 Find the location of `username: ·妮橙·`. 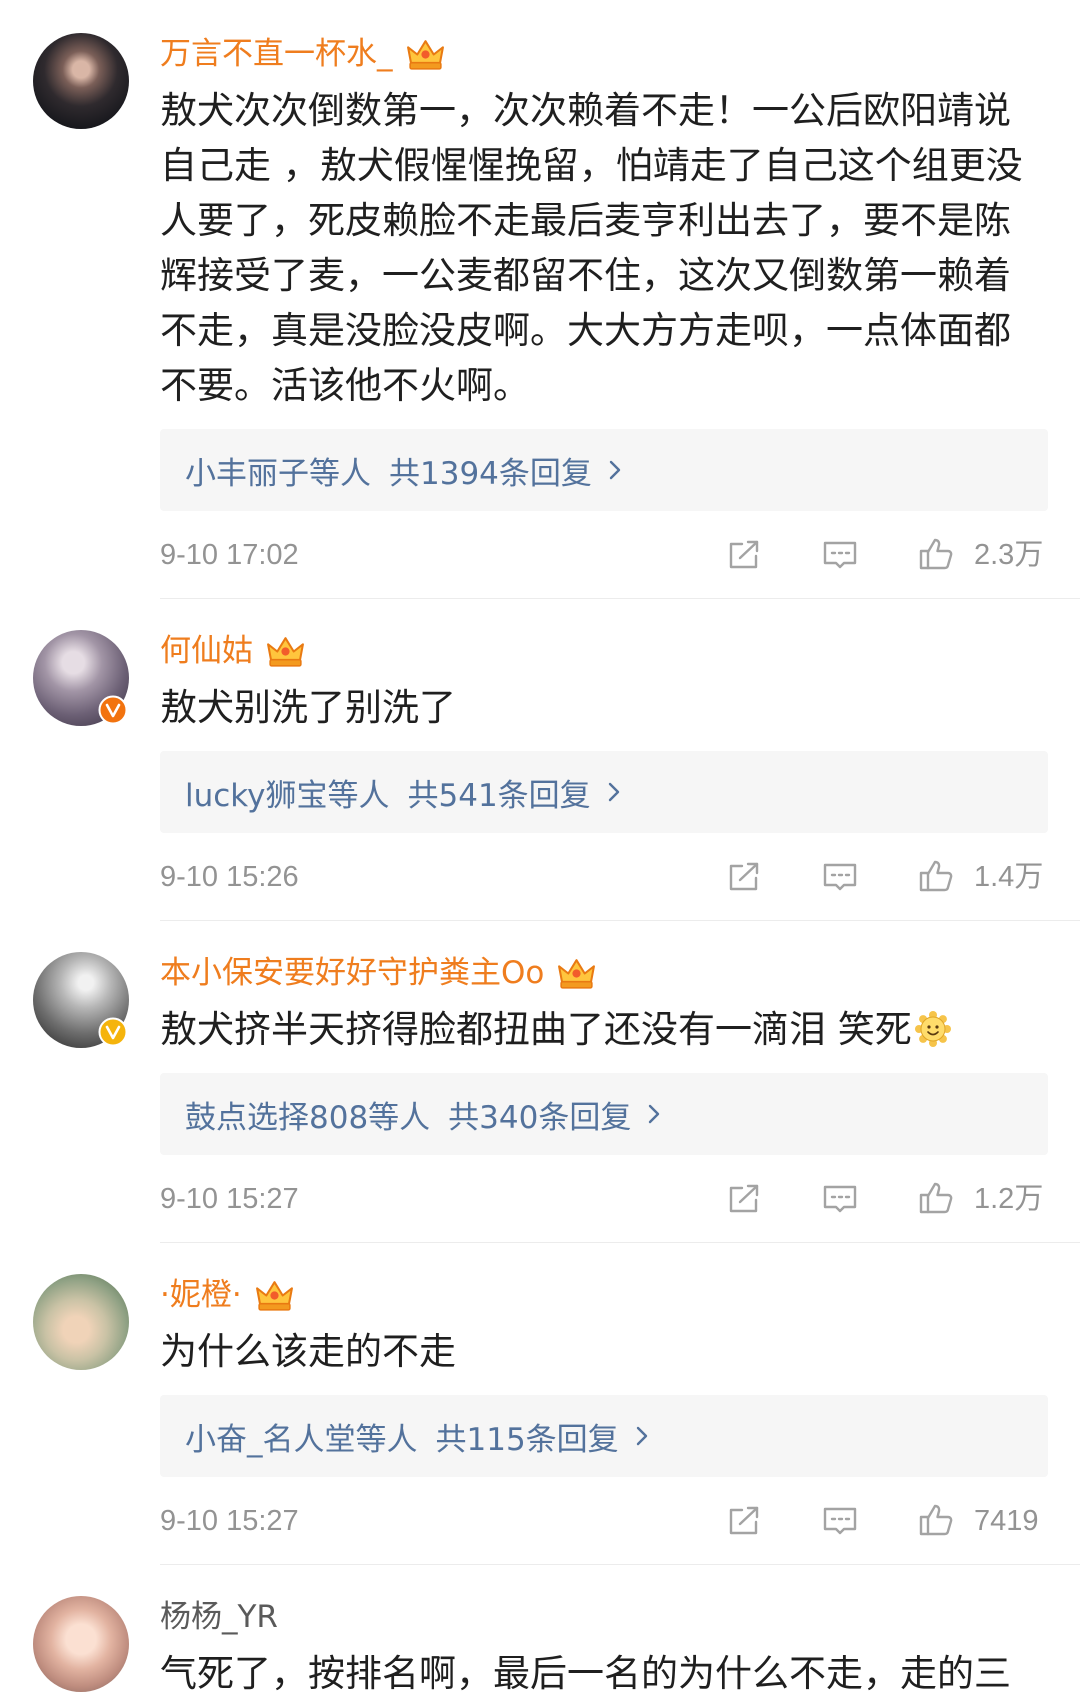

username: ·妮橙· is located at coordinates (201, 1295).